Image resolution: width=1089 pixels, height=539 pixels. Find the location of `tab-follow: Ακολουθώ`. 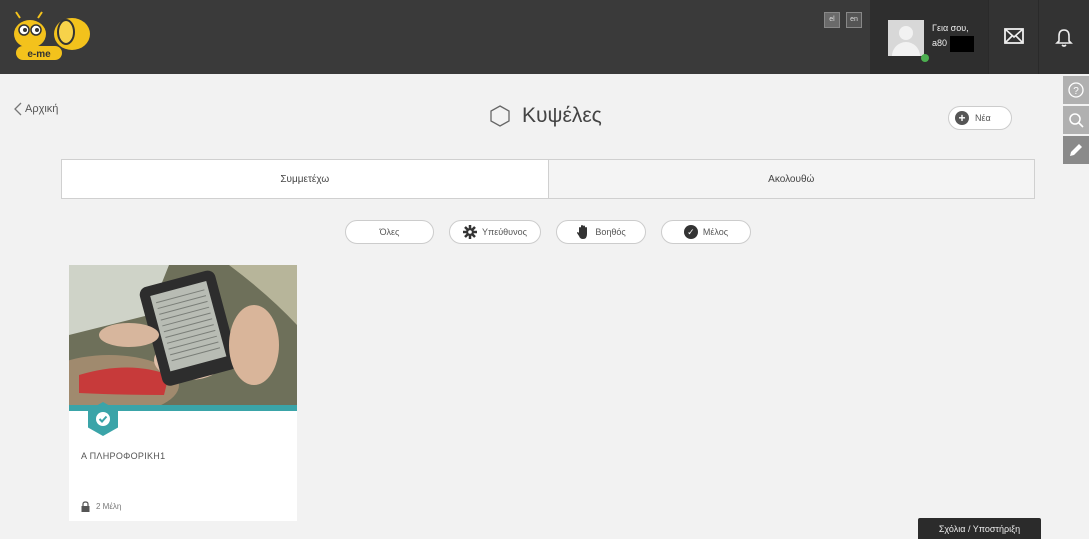

tab-follow: Ακολουθώ is located at coordinates (790, 179).